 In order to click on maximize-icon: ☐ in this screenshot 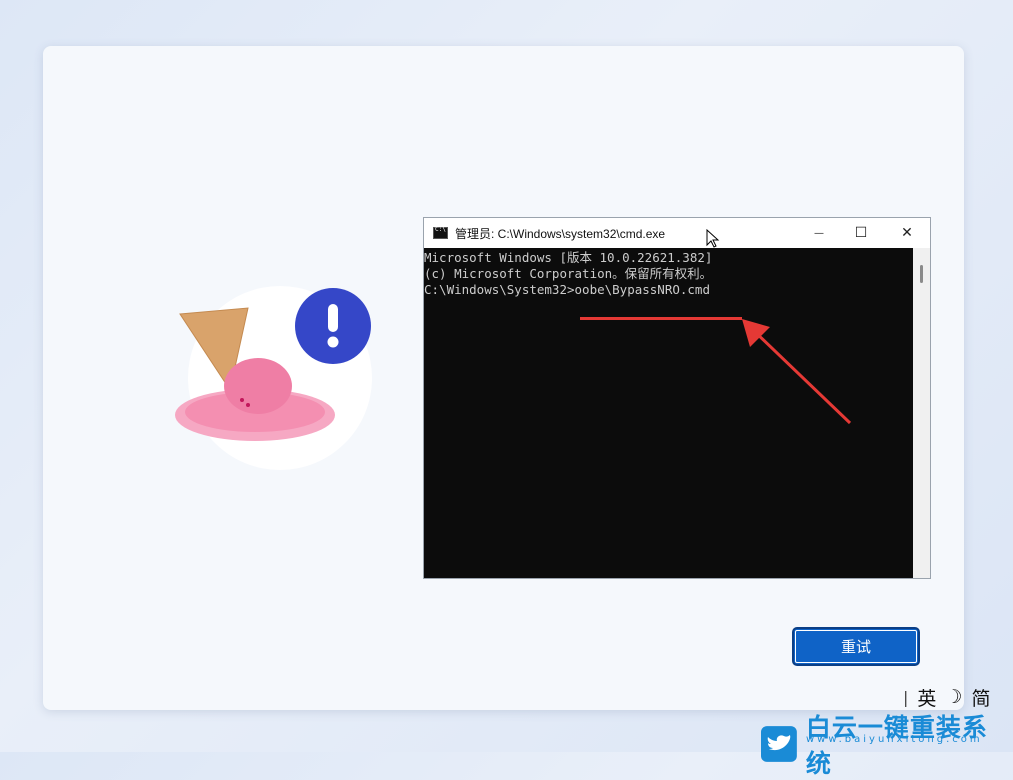, I will do `click(861, 233)`.